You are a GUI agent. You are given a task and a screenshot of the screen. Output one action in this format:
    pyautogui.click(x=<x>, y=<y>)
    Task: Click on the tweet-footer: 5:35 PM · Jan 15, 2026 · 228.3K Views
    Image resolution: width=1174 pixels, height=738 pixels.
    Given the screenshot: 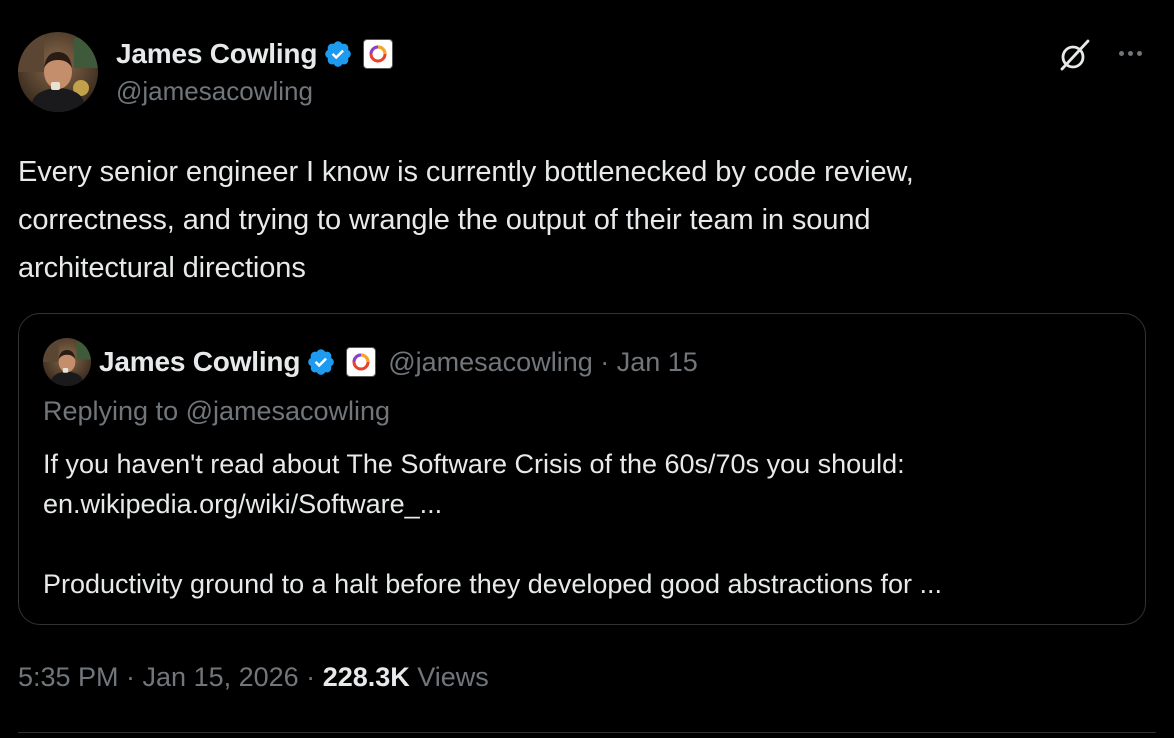 What is the action you would take?
    pyautogui.click(x=253, y=677)
    